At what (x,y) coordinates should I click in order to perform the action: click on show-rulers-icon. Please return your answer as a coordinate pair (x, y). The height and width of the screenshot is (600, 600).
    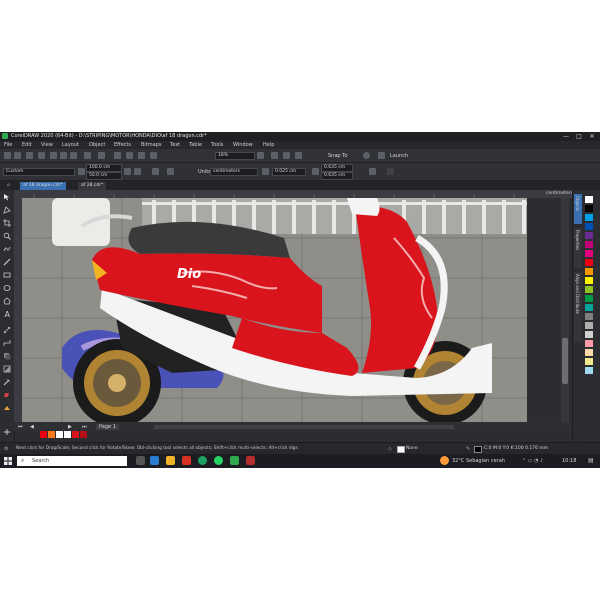
    Looking at the image, I should click on (274, 155).